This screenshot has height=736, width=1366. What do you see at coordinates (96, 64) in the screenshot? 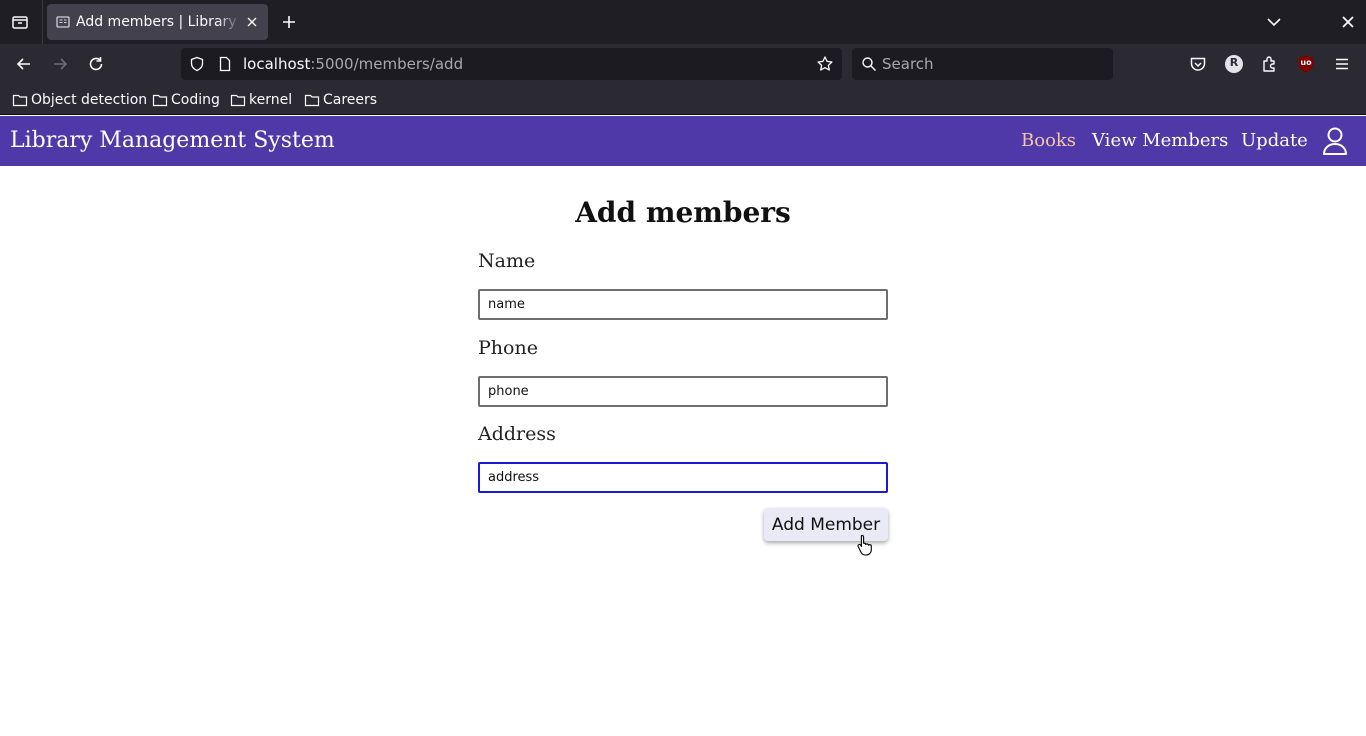
I see `reload-icon` at bounding box center [96, 64].